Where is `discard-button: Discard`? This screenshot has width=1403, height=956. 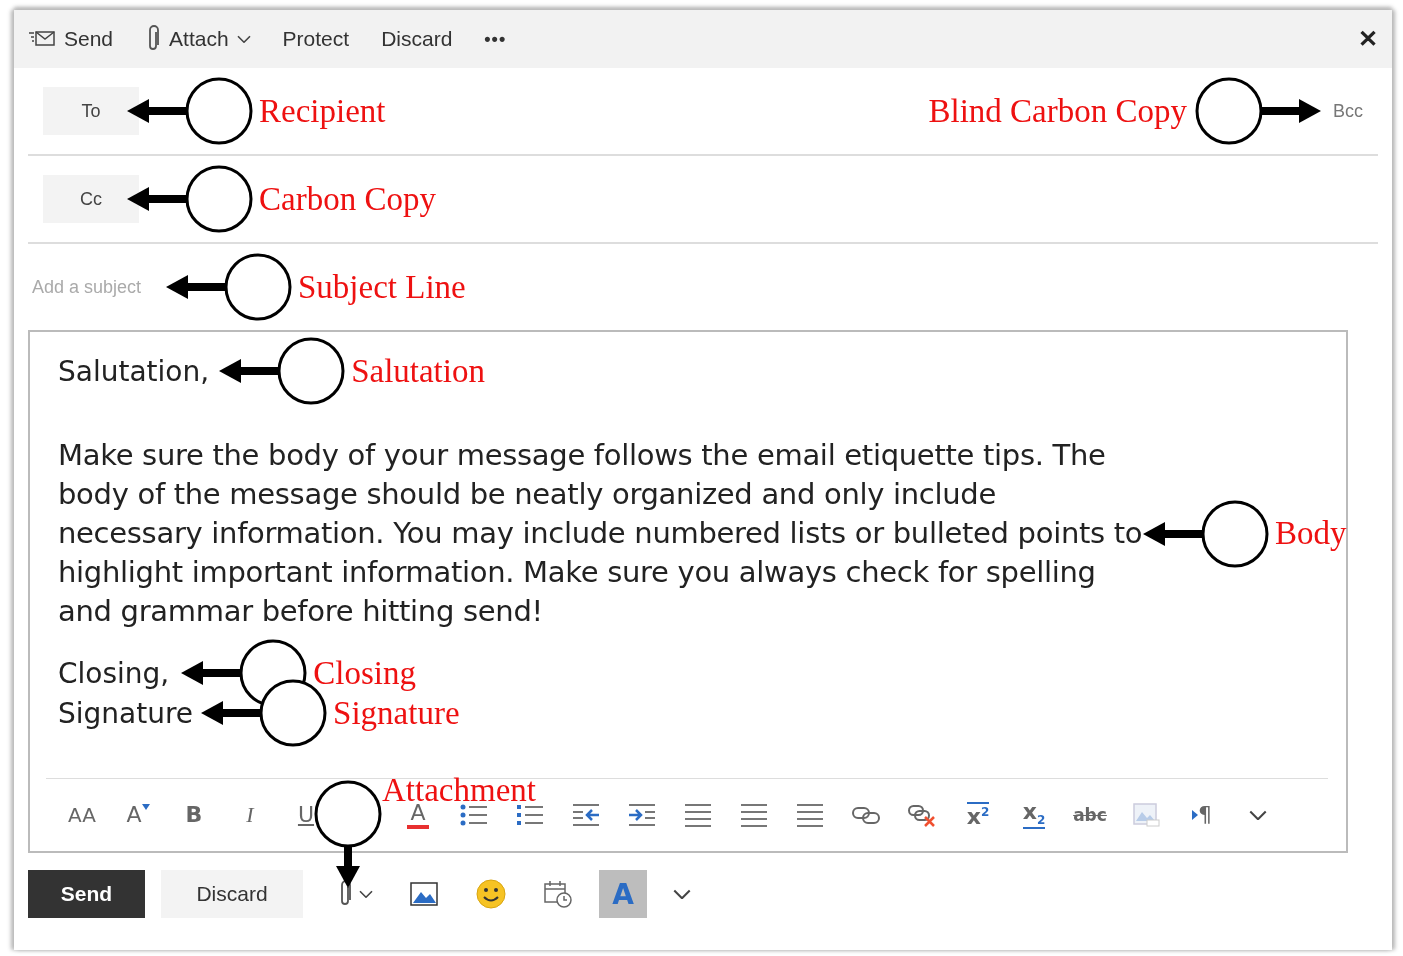 discard-button: Discard is located at coordinates (232, 894).